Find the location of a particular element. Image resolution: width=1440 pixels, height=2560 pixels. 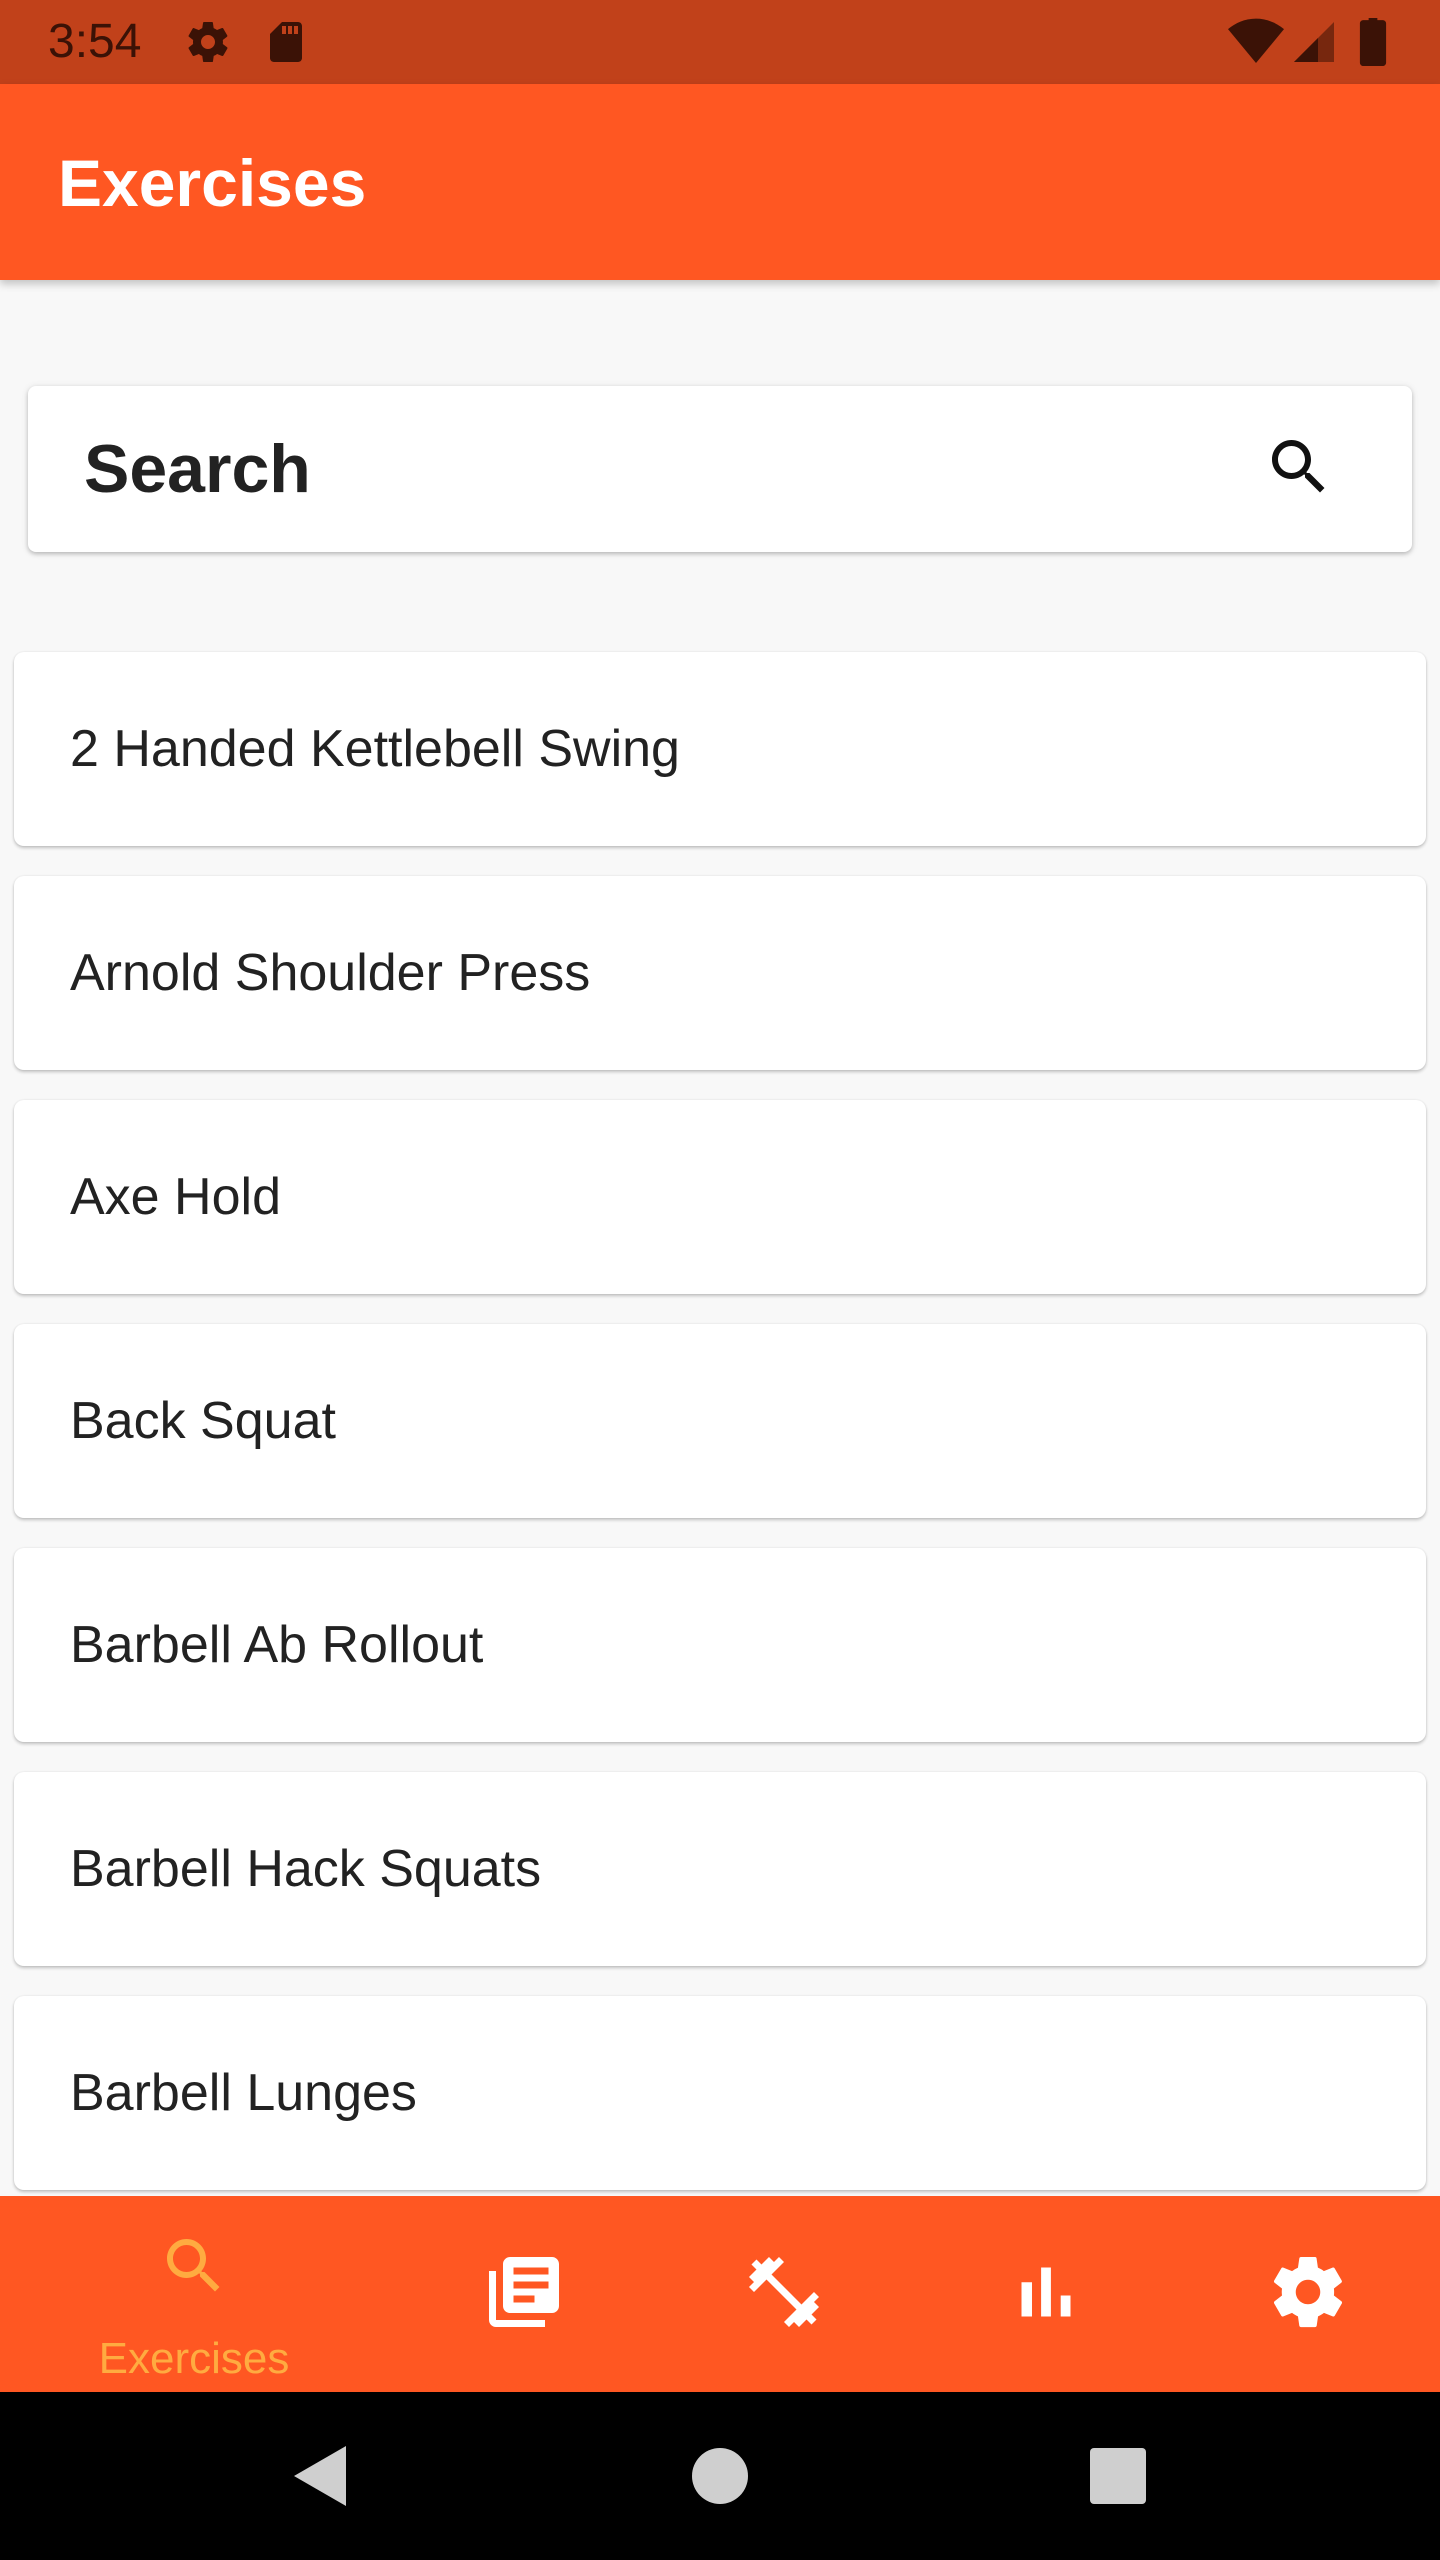

bar-chart-icon is located at coordinates (1046, 2294).